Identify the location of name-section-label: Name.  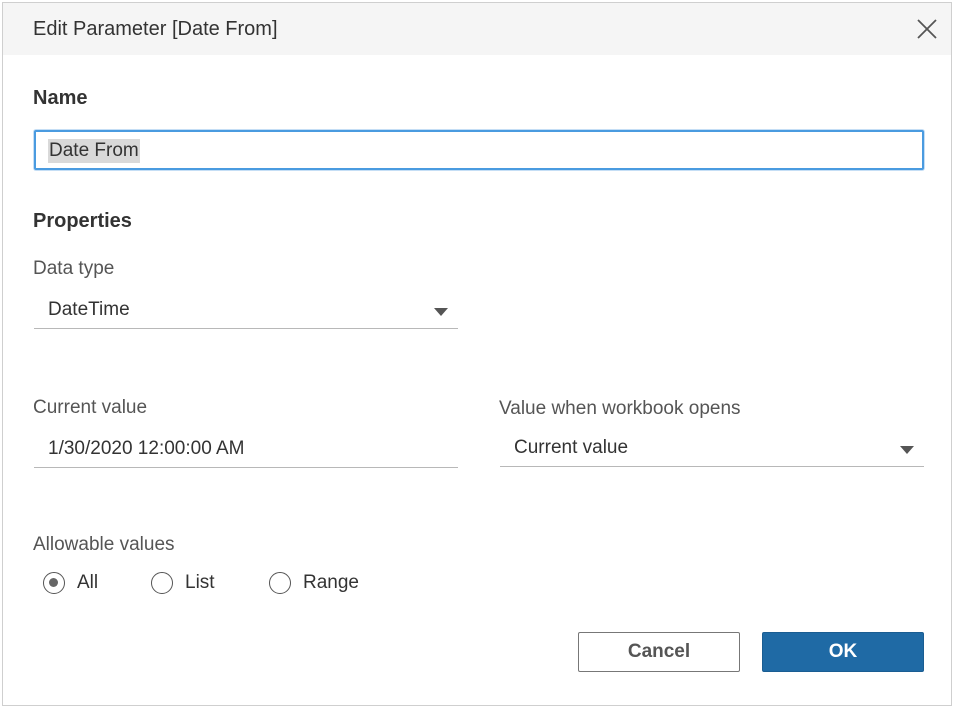
(60, 98).